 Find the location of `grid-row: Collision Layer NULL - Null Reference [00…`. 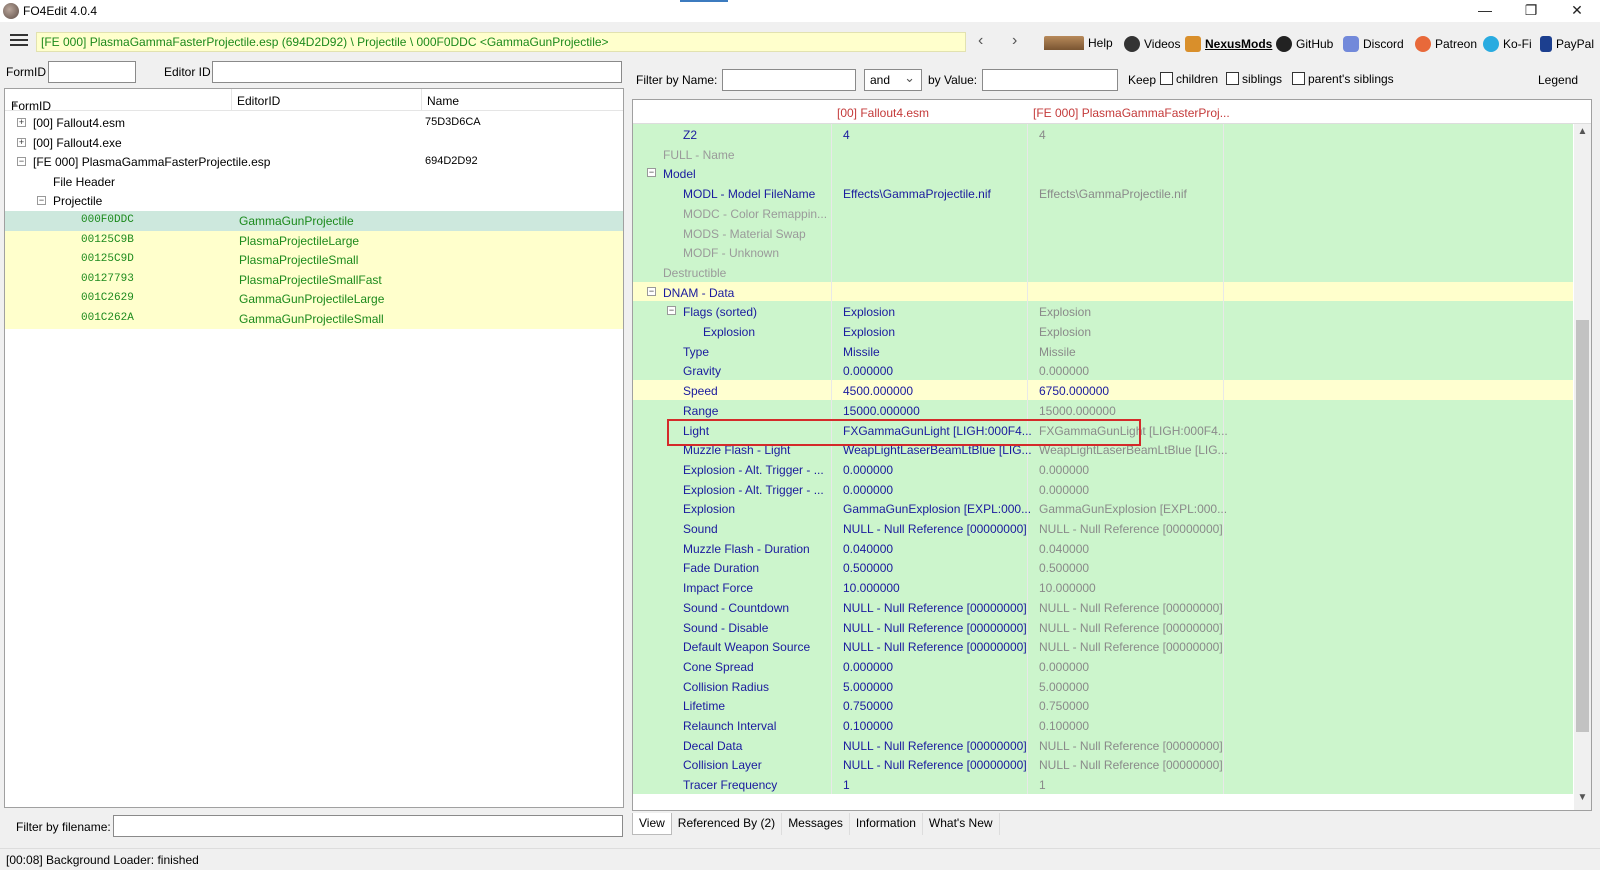

grid-row: Collision Layer NULL - Null Reference [00… is located at coordinates (1103, 764).